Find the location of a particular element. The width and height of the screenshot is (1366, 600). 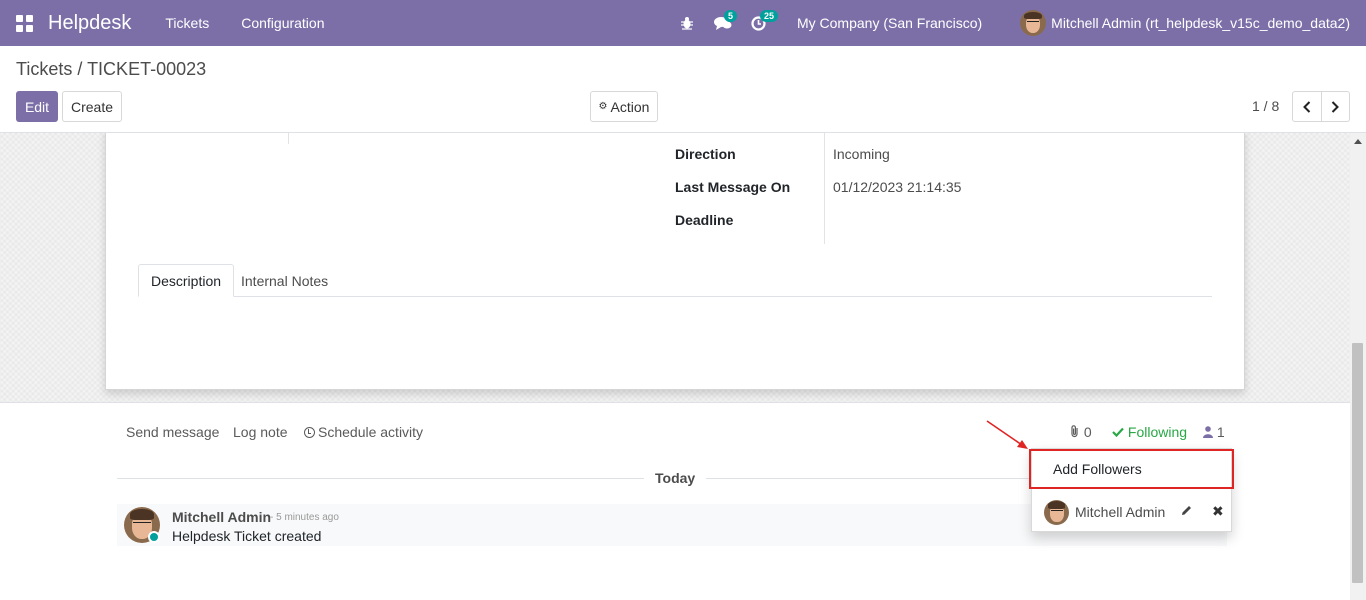

direction-label: Direction is located at coordinates (705, 154).